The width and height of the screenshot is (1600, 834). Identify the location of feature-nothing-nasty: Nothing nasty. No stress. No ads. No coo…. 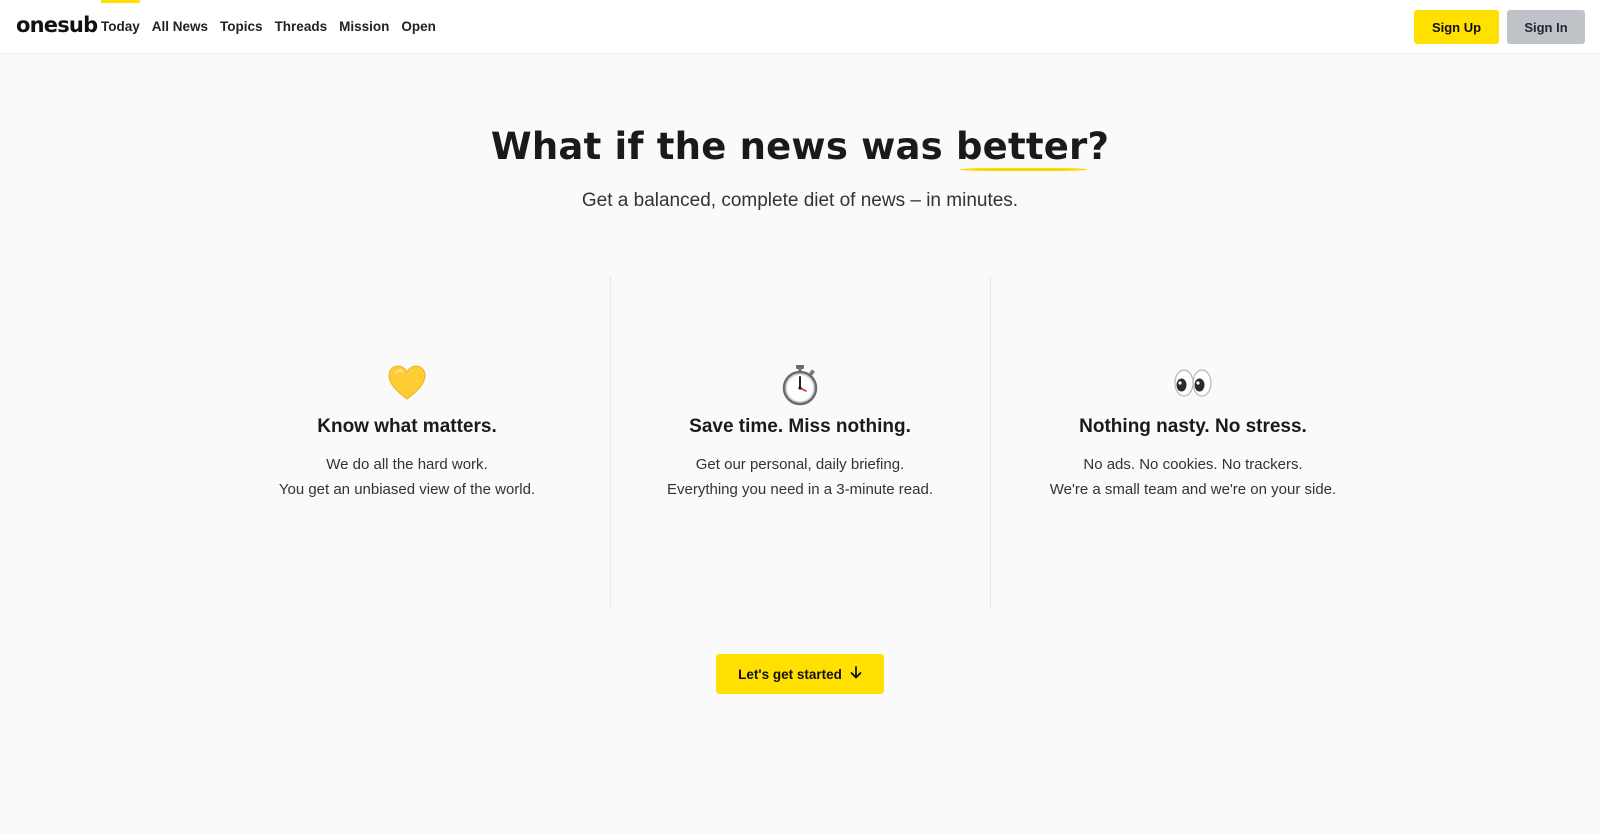
(1193, 433).